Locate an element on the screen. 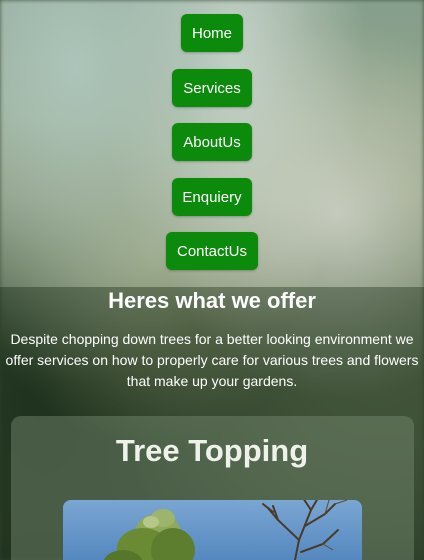 The width and height of the screenshot is (424, 560). nav-services-button: Services is located at coordinates (212, 88).